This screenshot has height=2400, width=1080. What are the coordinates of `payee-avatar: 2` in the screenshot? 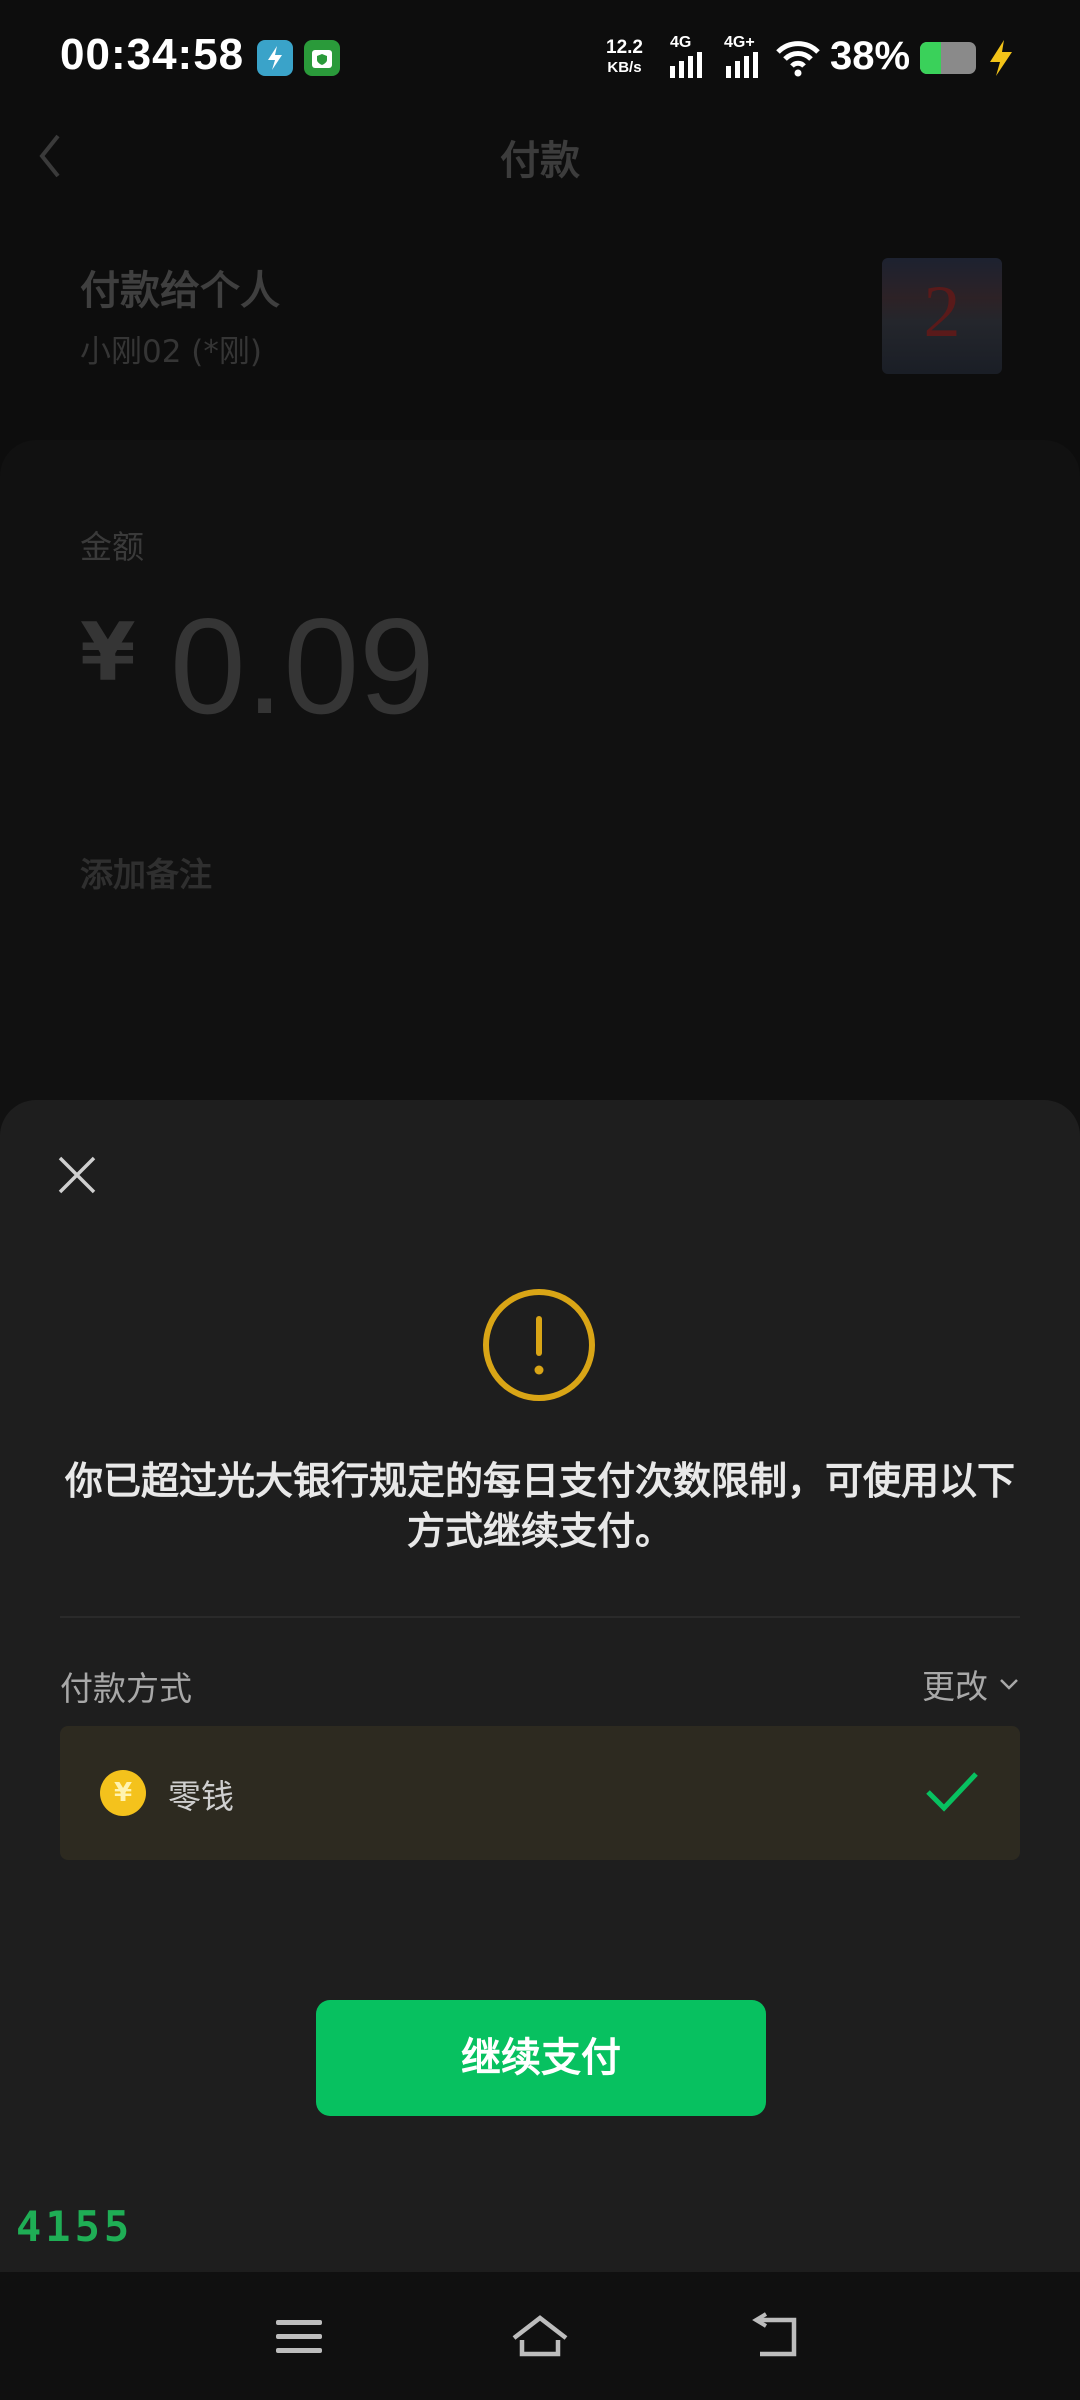 It's located at (942, 316).